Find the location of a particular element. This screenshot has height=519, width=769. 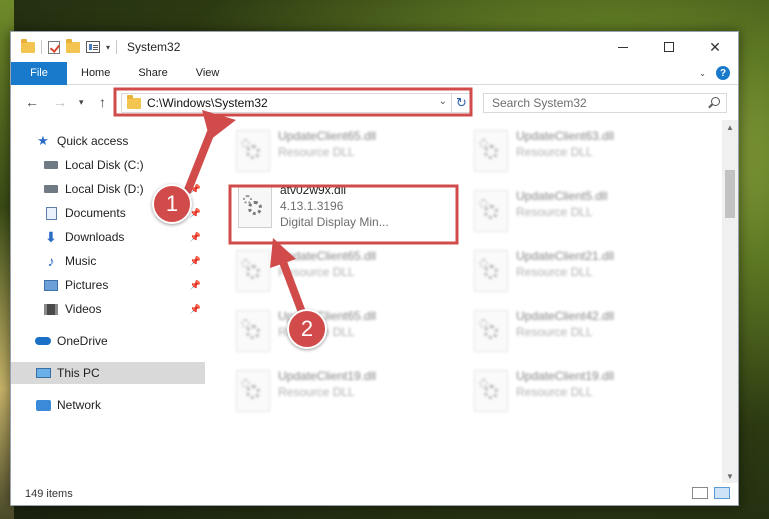

sidebar-item-downloads: ⬇ Downloads 📌 is located at coordinates (108, 237).